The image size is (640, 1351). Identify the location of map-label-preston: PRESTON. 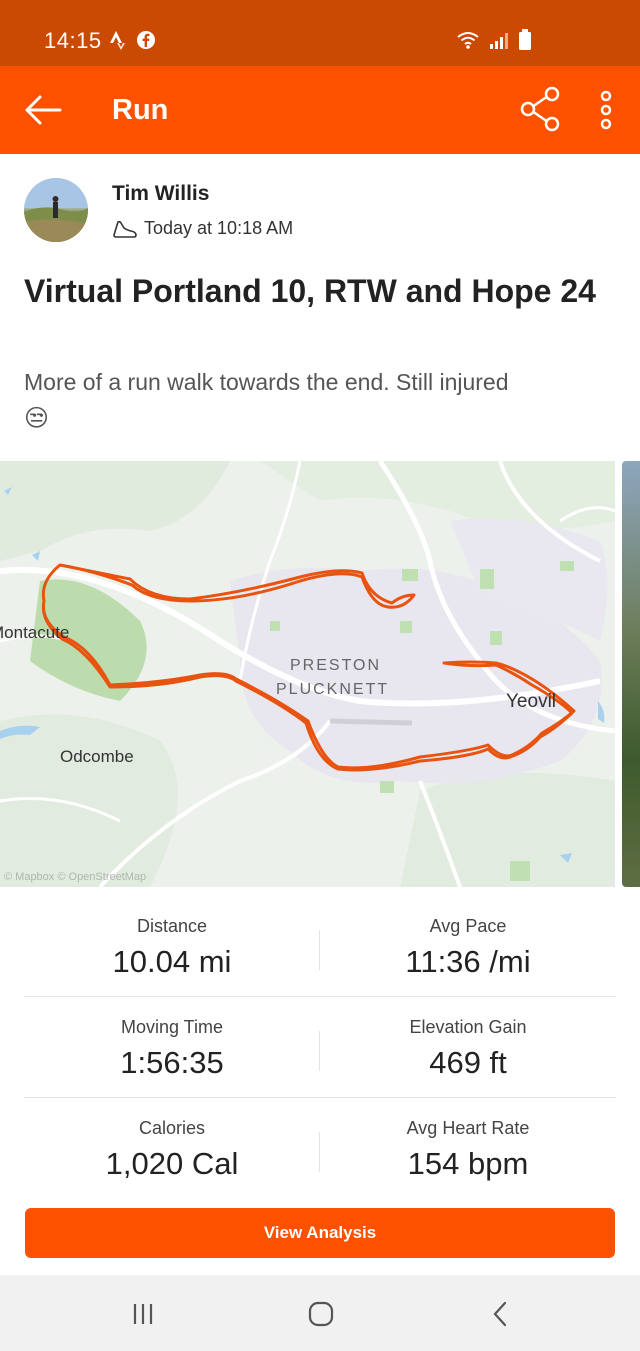
(336, 665).